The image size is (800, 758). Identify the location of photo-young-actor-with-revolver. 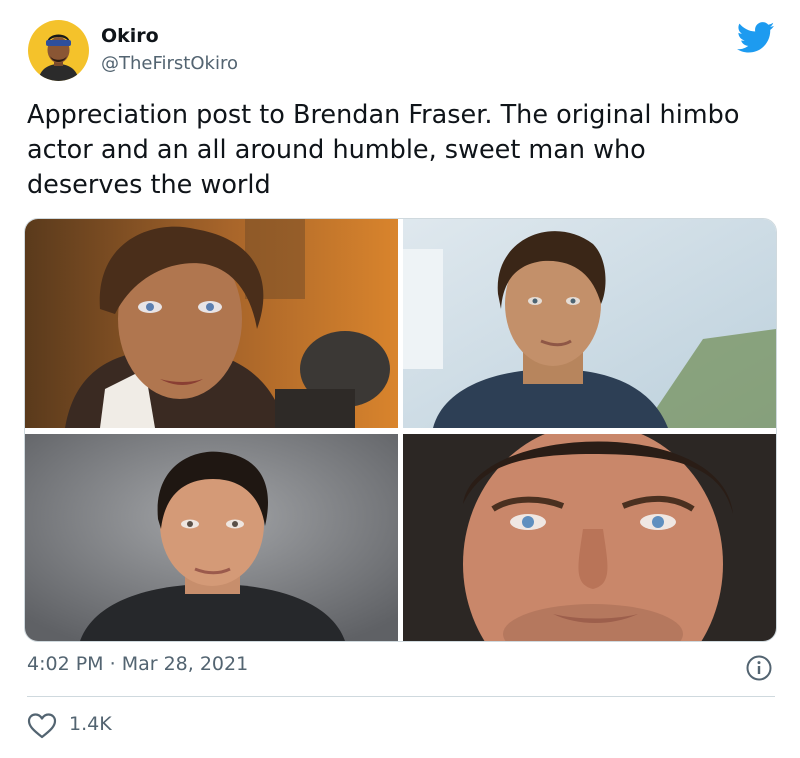
(211, 323).